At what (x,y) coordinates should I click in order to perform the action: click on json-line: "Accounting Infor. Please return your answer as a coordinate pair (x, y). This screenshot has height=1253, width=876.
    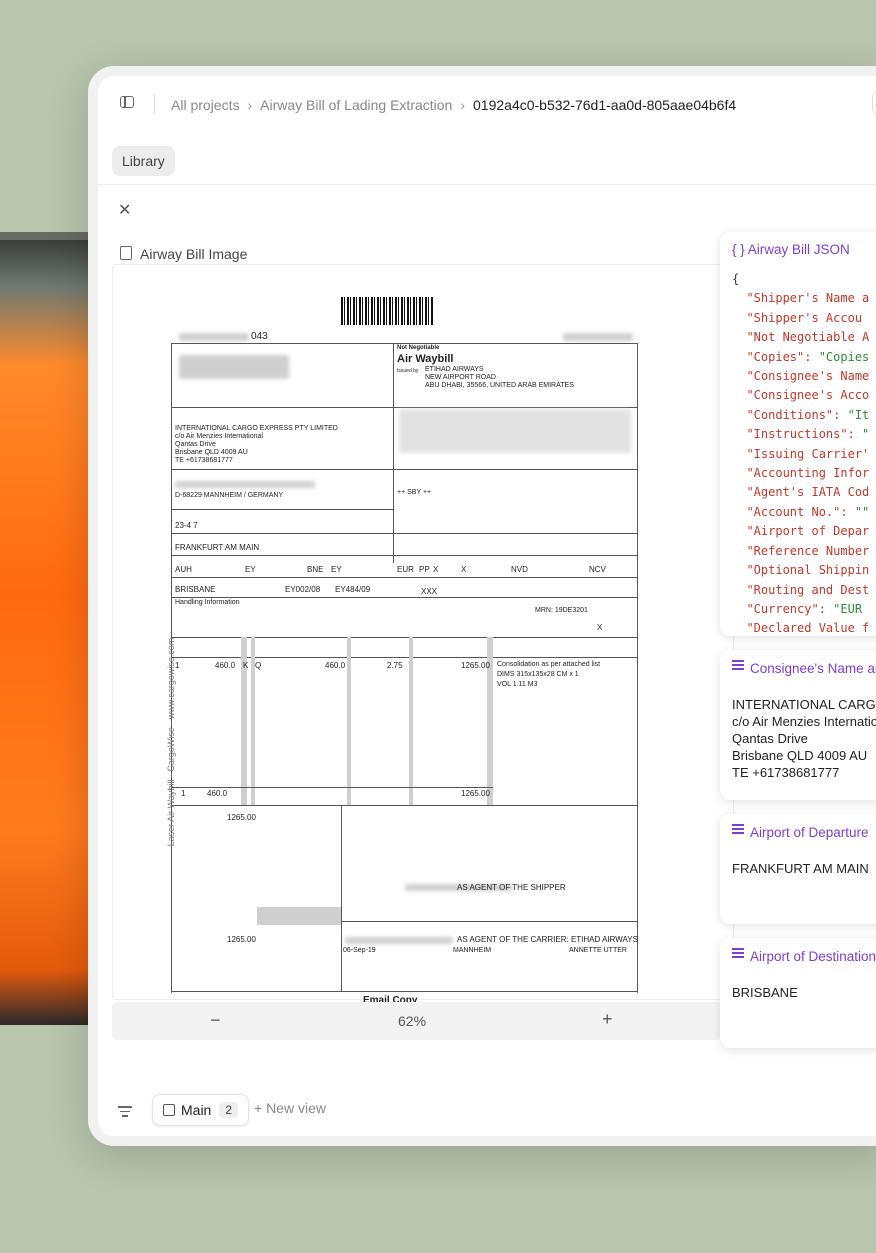
    Looking at the image, I should click on (800, 473).